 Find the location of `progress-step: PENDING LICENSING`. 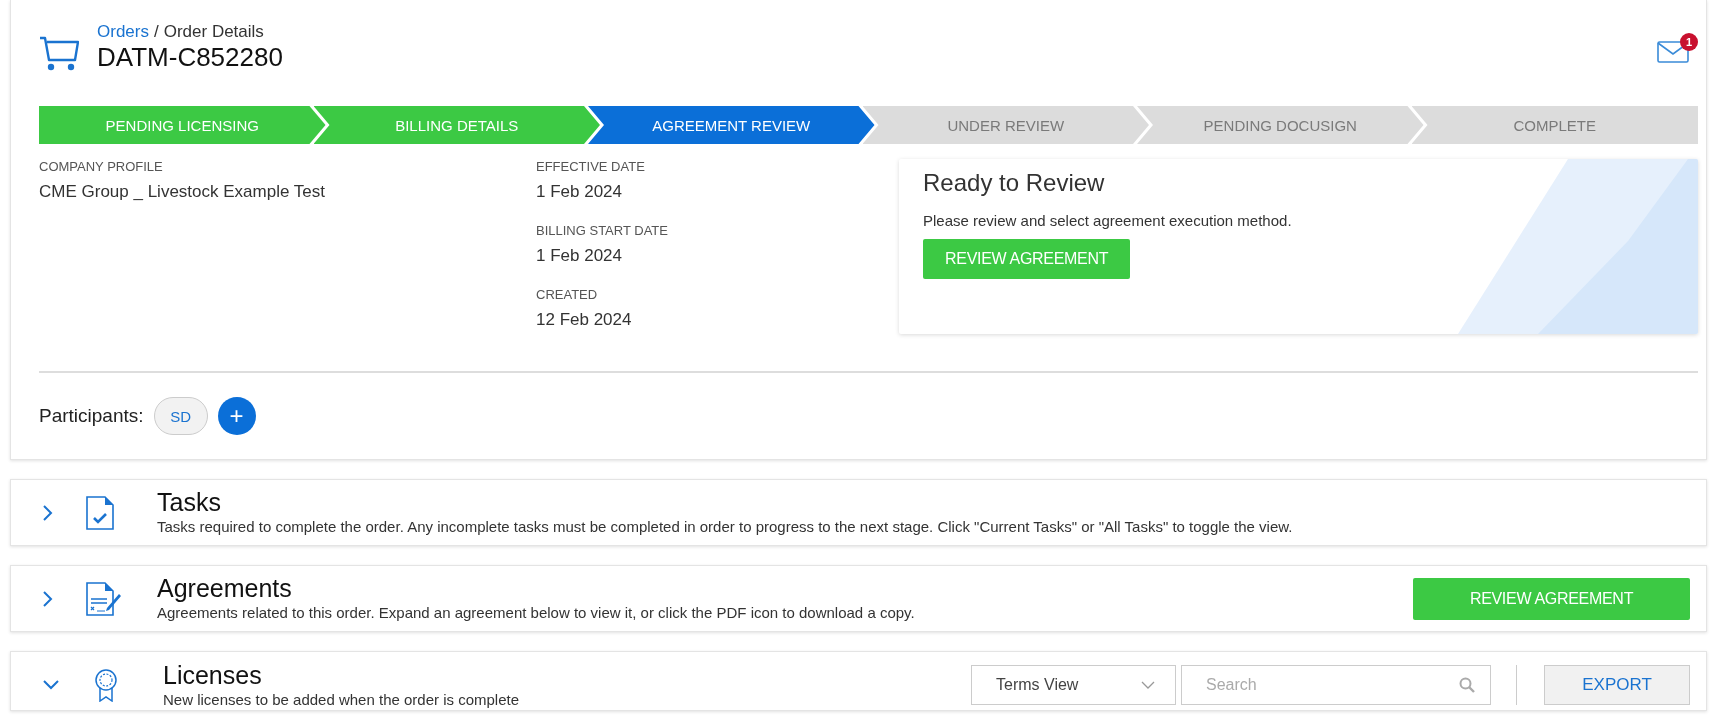

progress-step: PENDING LICENSING is located at coordinates (182, 125).